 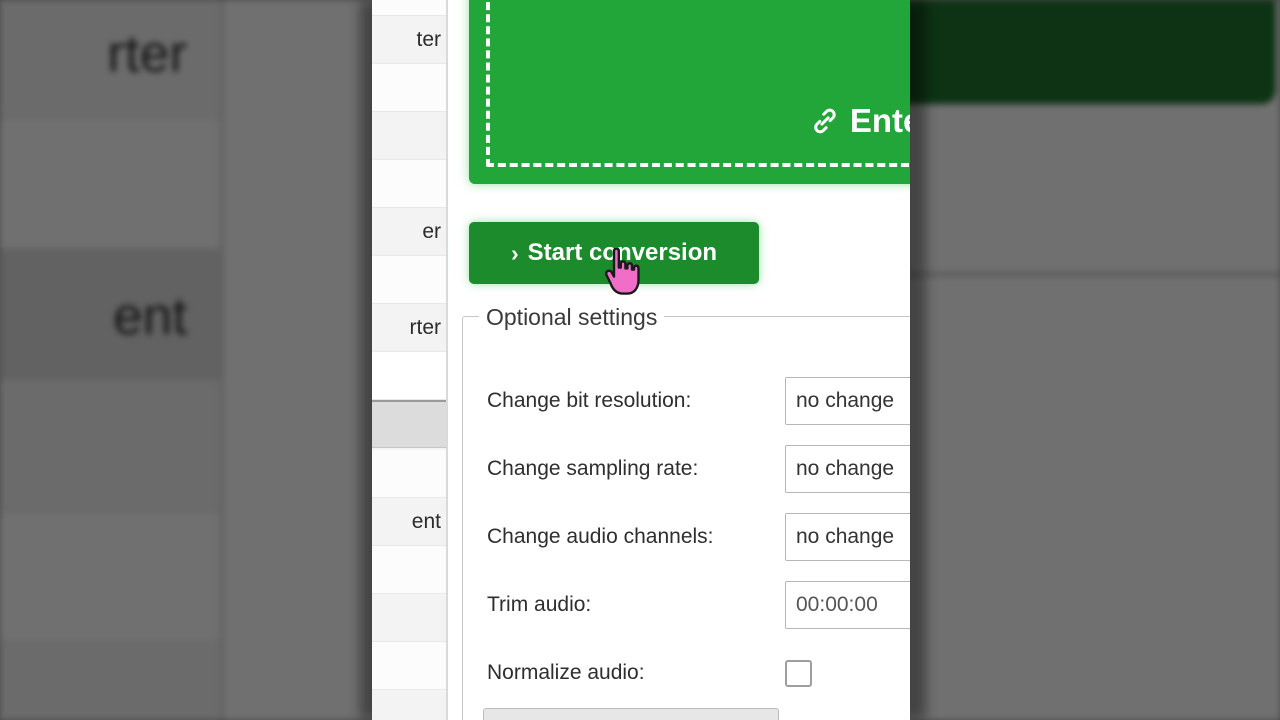 What do you see at coordinates (686, 673) in the screenshot?
I see `setting-row: Normalize audio:` at bounding box center [686, 673].